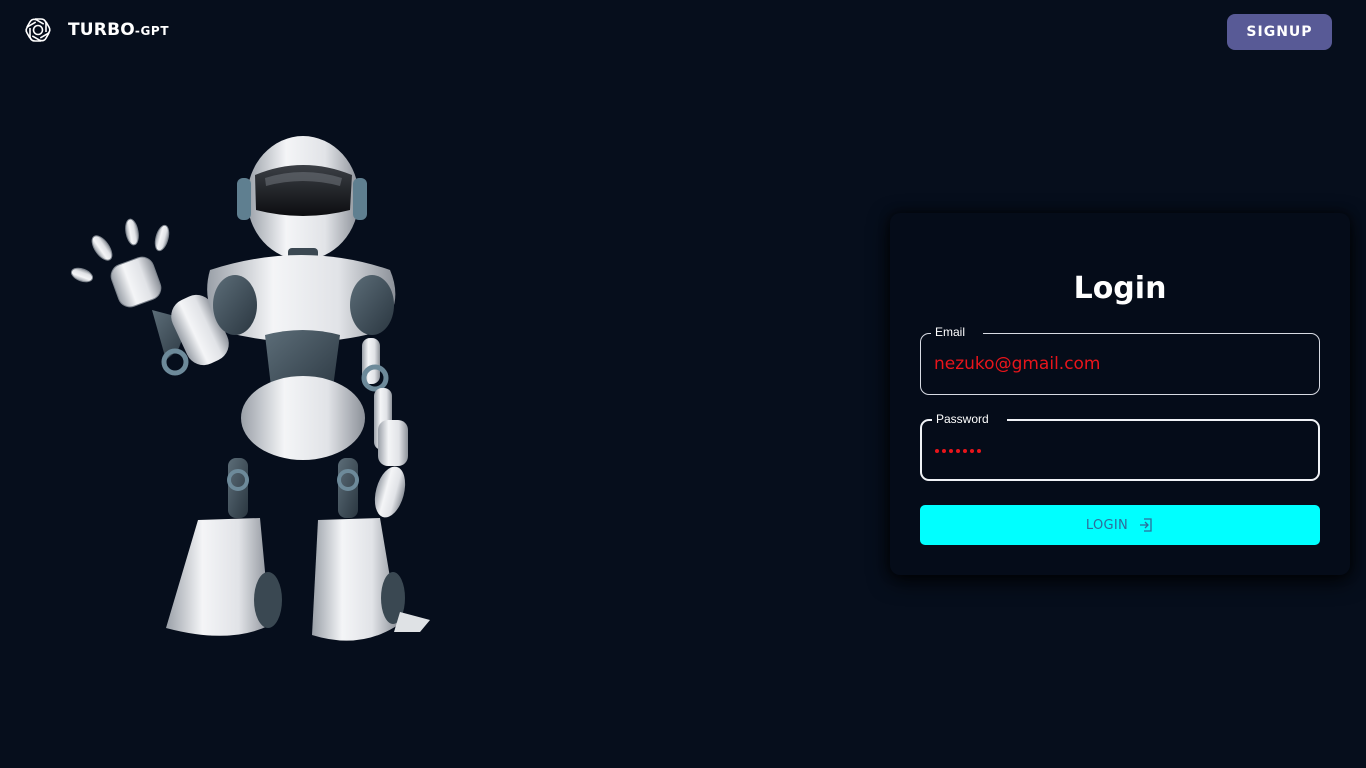  I want to click on login-button-label: LOGIN, so click(1107, 525).